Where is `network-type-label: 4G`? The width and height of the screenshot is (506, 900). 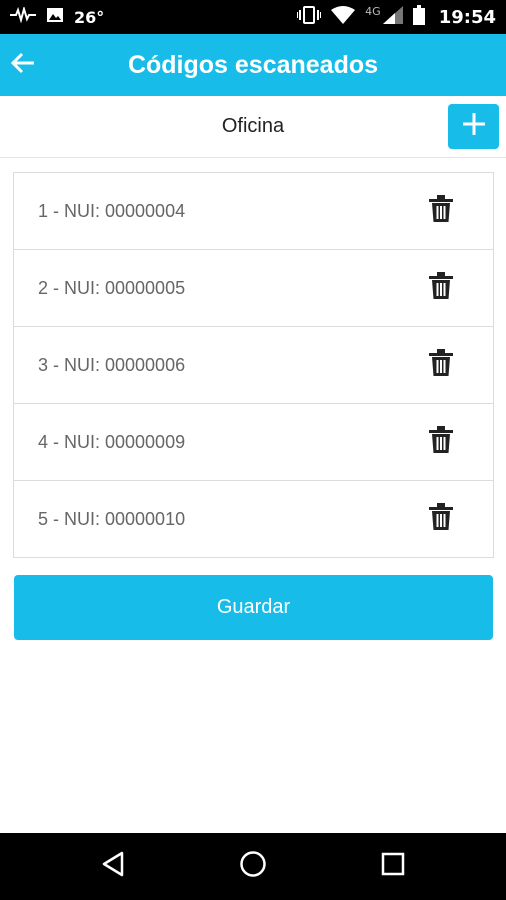 network-type-label: 4G is located at coordinates (373, 11).